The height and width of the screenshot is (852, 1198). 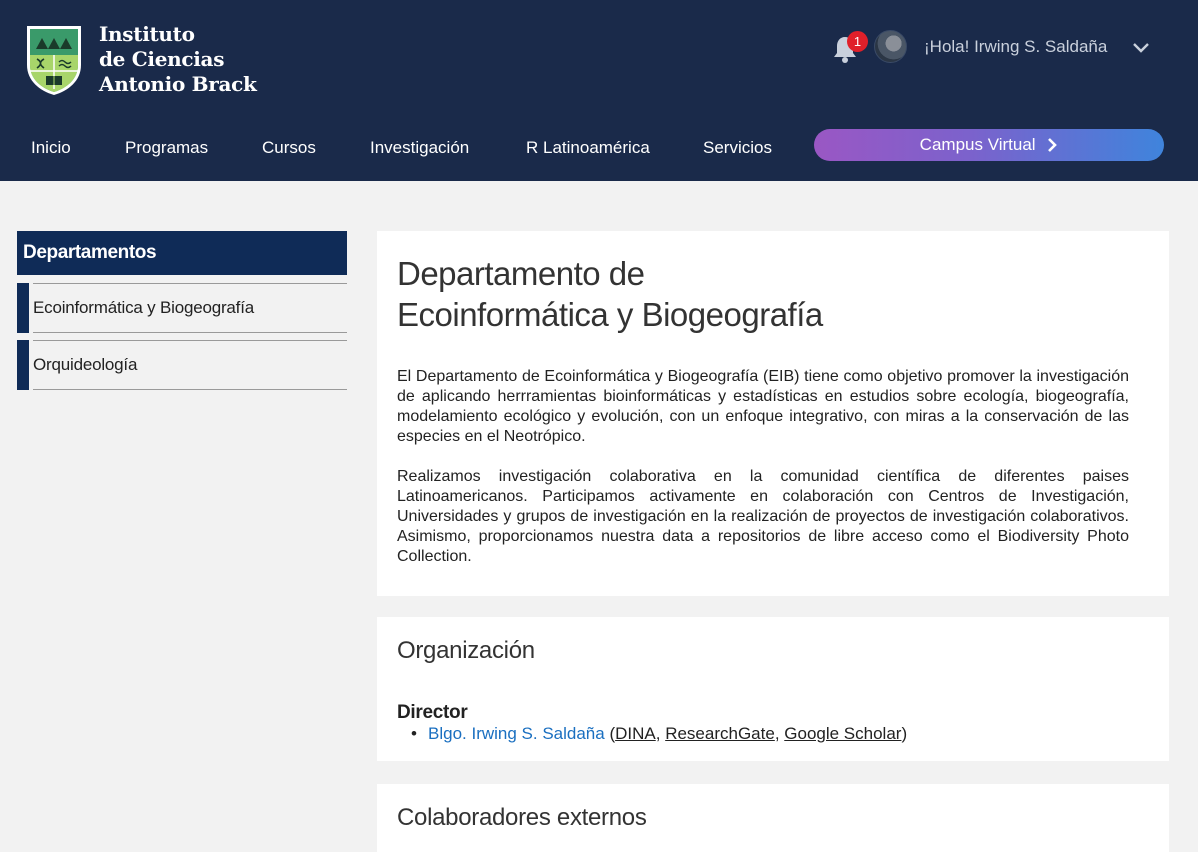 What do you see at coordinates (178, 59) in the screenshot?
I see `institute-name: Instituto de Ciencias Antonio Brack` at bounding box center [178, 59].